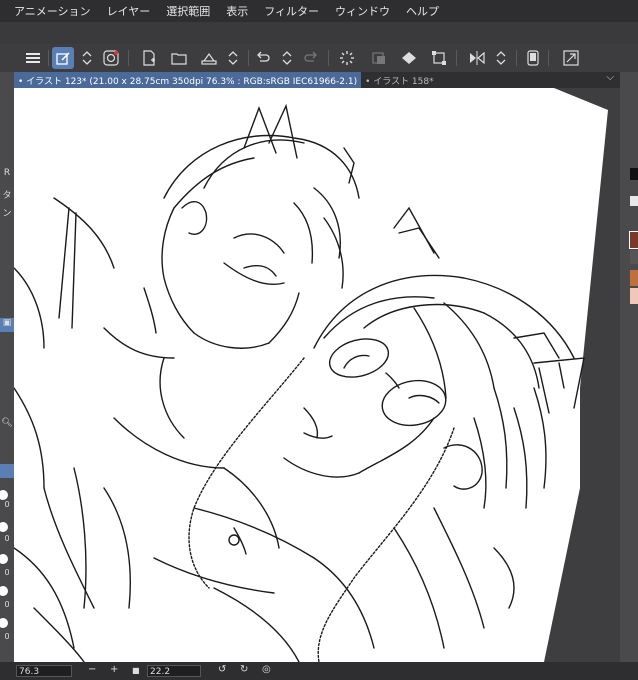 Image resolution: width=638 pixels, height=680 pixels. I want to click on angle-input: 22.2, so click(174, 671).